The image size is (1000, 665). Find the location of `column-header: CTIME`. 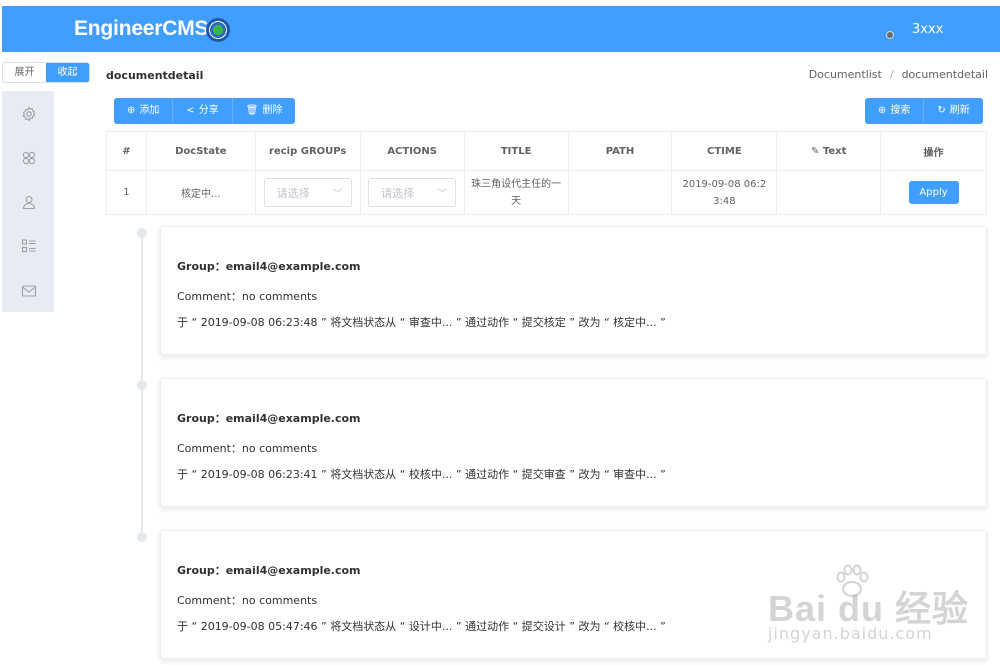

column-header: CTIME is located at coordinates (724, 151).